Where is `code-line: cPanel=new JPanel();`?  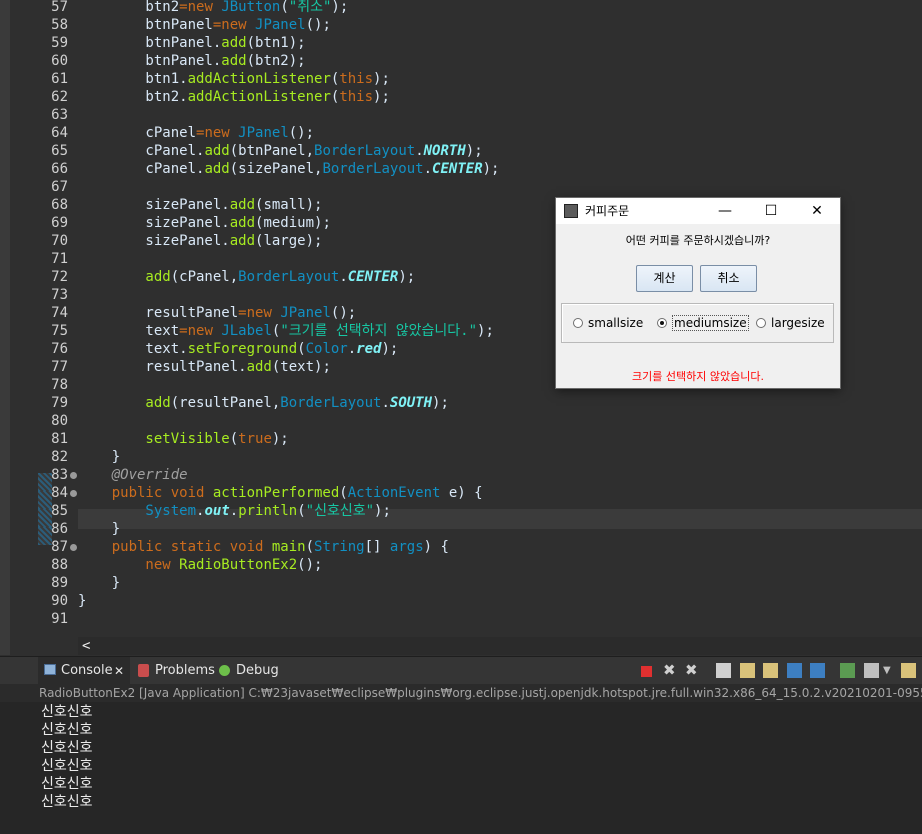
code-line: cPanel=new JPanel(); is located at coordinates (196, 133).